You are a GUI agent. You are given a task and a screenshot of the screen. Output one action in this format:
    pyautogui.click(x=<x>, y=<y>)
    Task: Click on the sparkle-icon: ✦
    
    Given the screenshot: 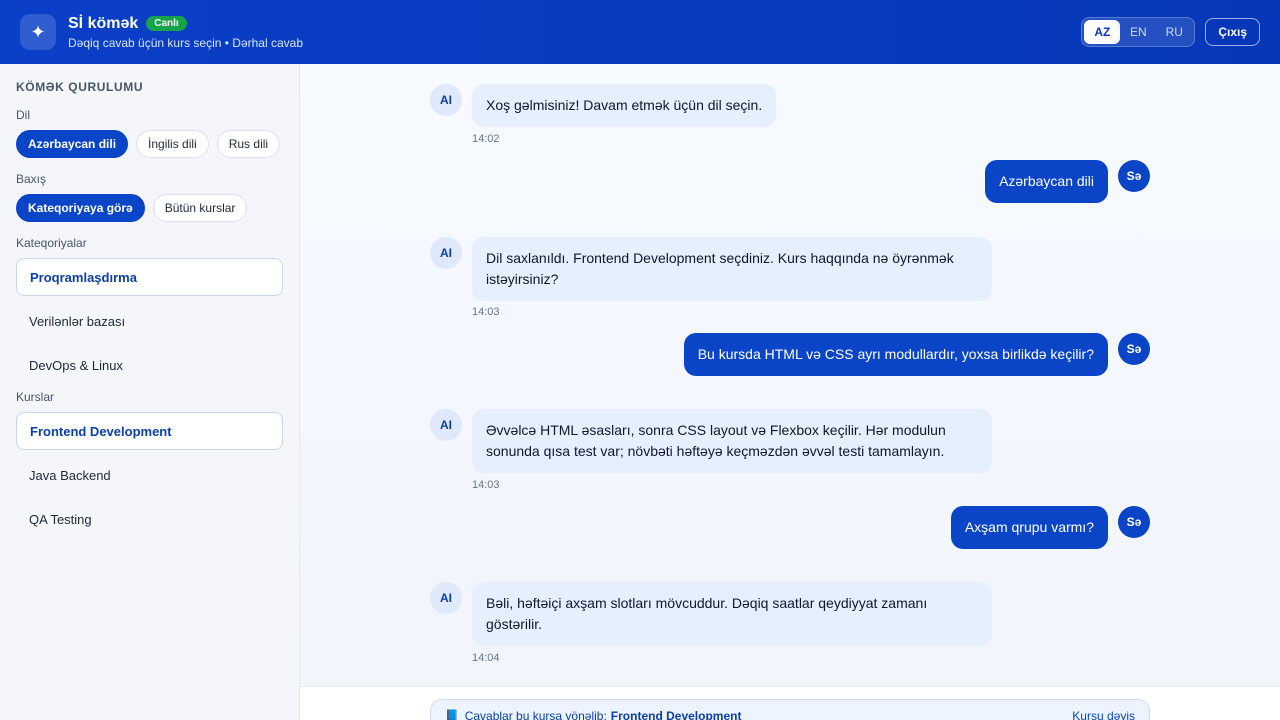 What is the action you would take?
    pyautogui.click(x=38, y=32)
    